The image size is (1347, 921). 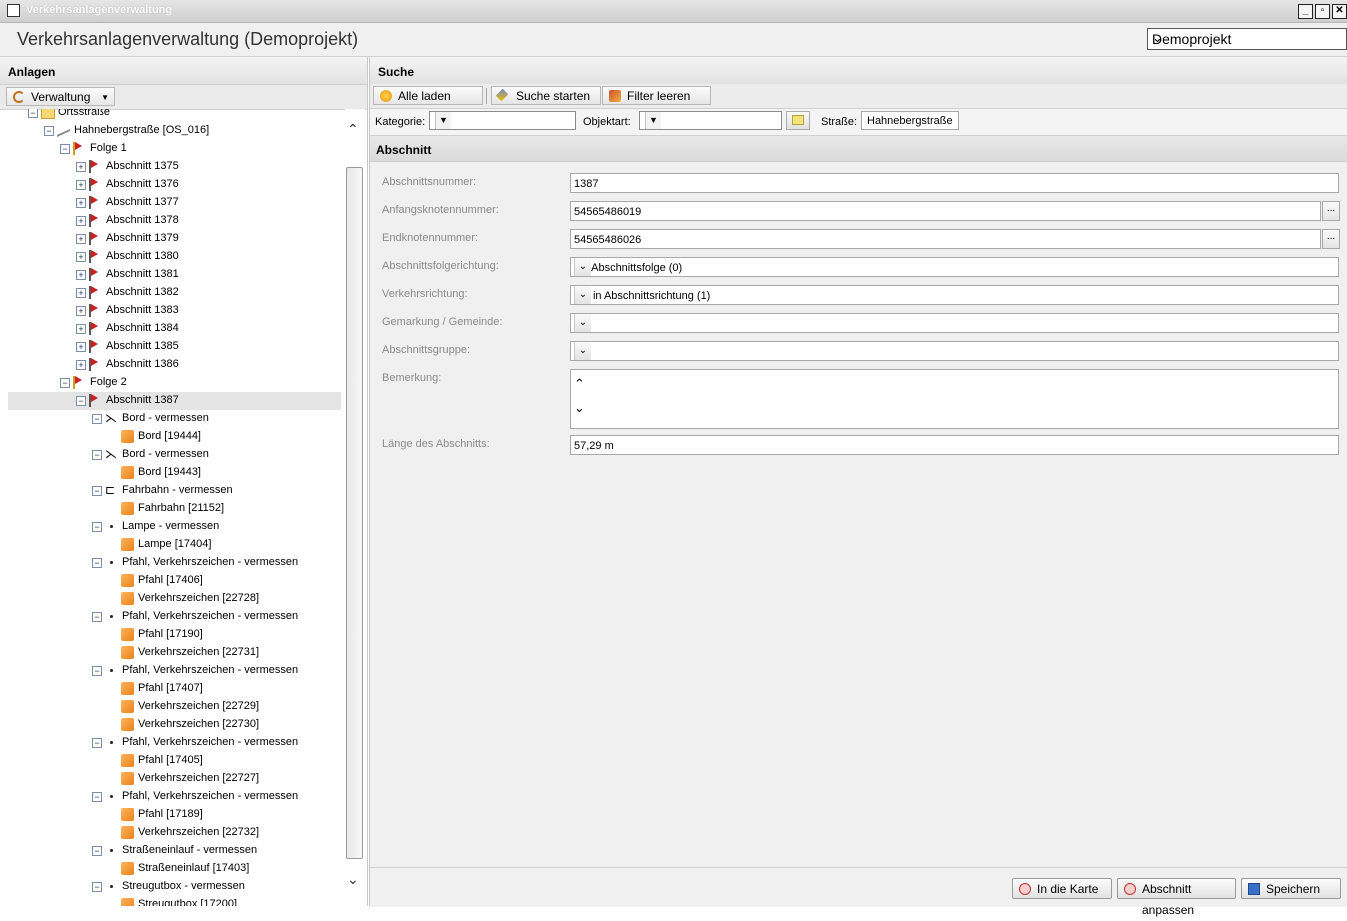 What do you see at coordinates (172, 275) in the screenshot?
I see `tree-node: + Abschnitt 1381` at bounding box center [172, 275].